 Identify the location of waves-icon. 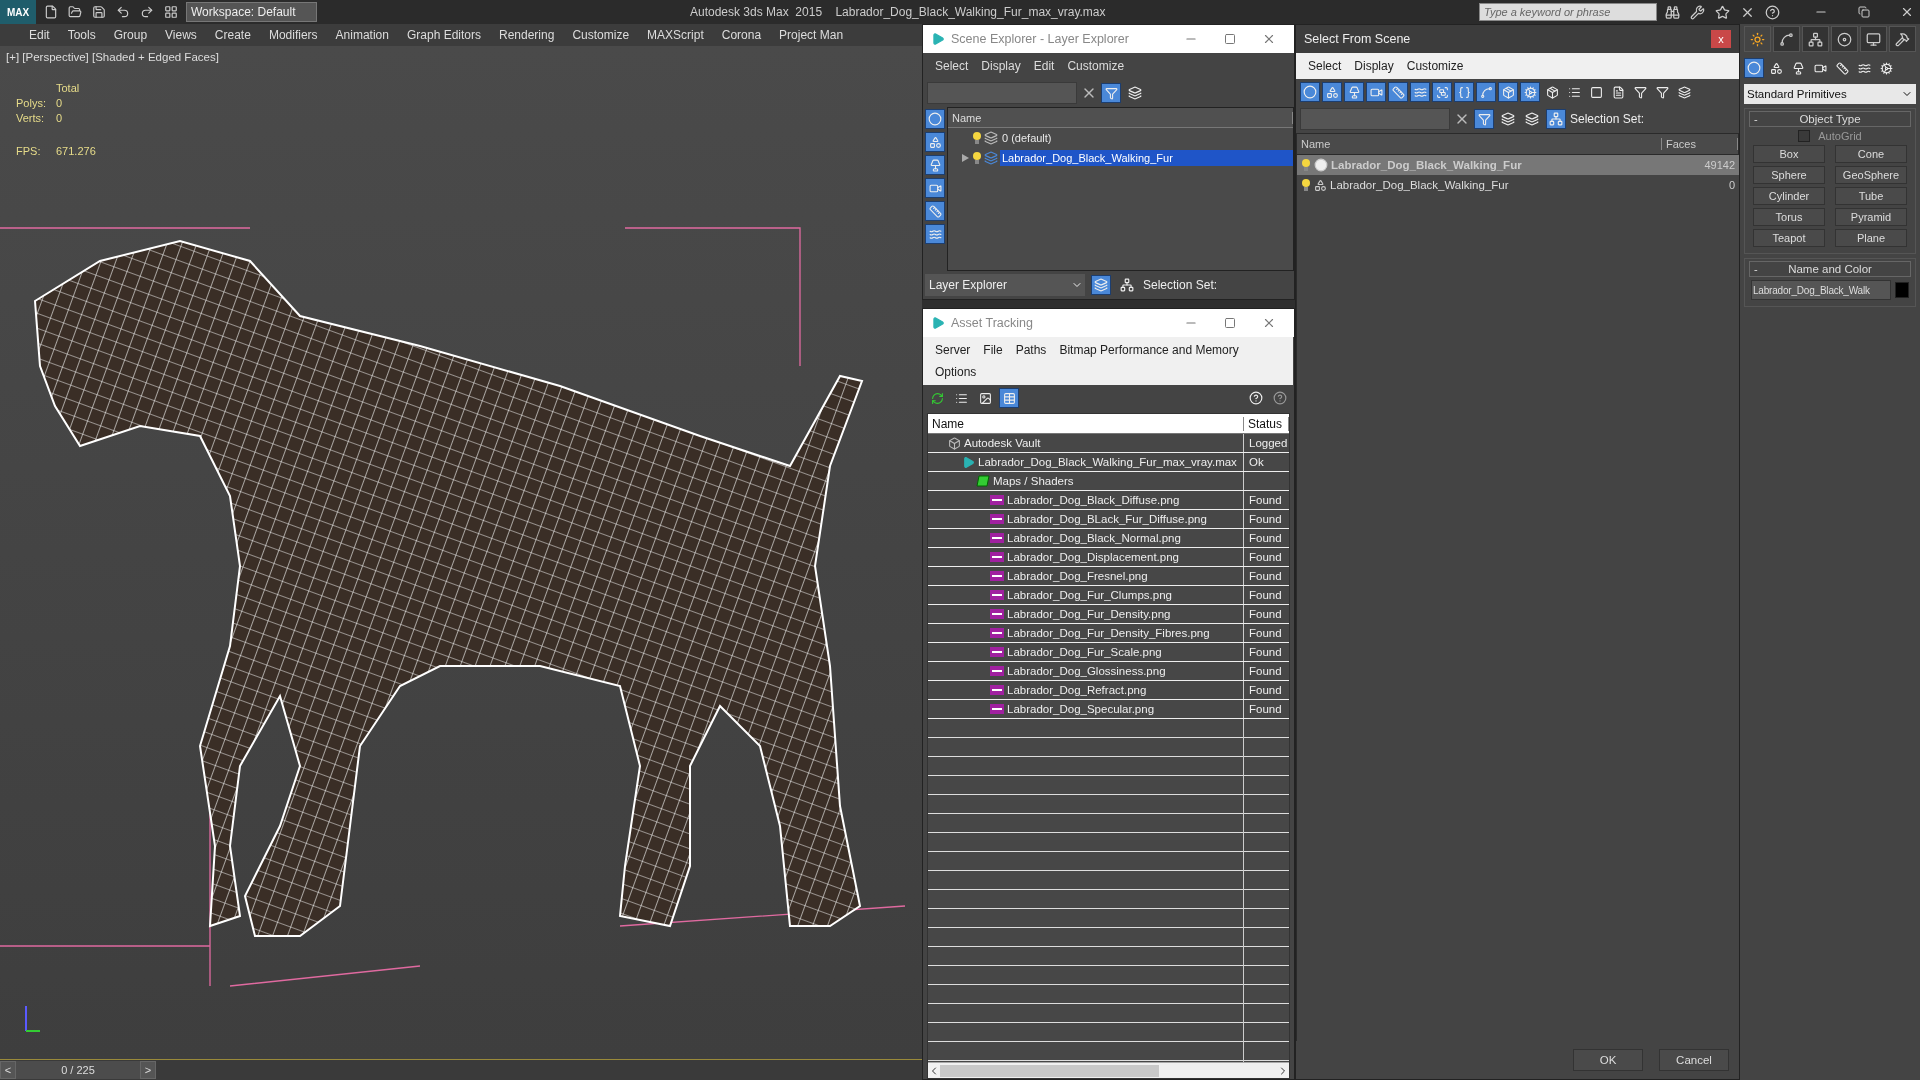
(935, 234).